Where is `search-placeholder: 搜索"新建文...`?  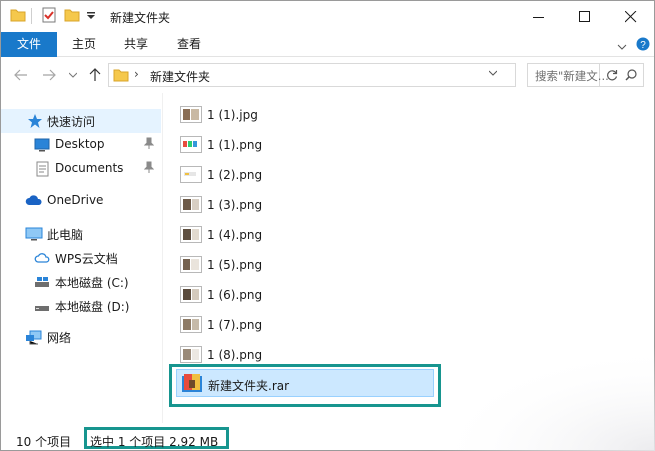
search-placeholder: 搜索"新建文... is located at coordinates (572, 76).